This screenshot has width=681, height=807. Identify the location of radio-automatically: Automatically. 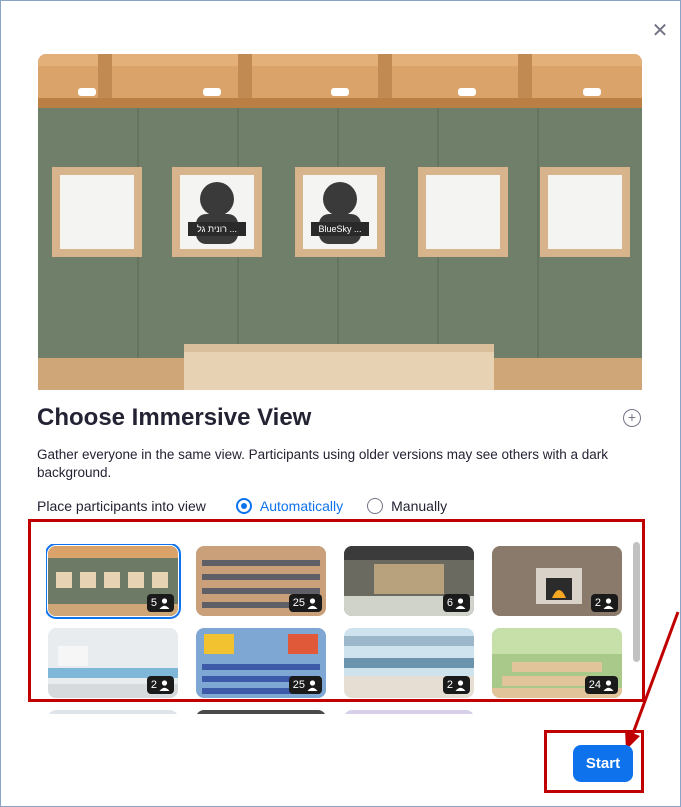
(289, 506).